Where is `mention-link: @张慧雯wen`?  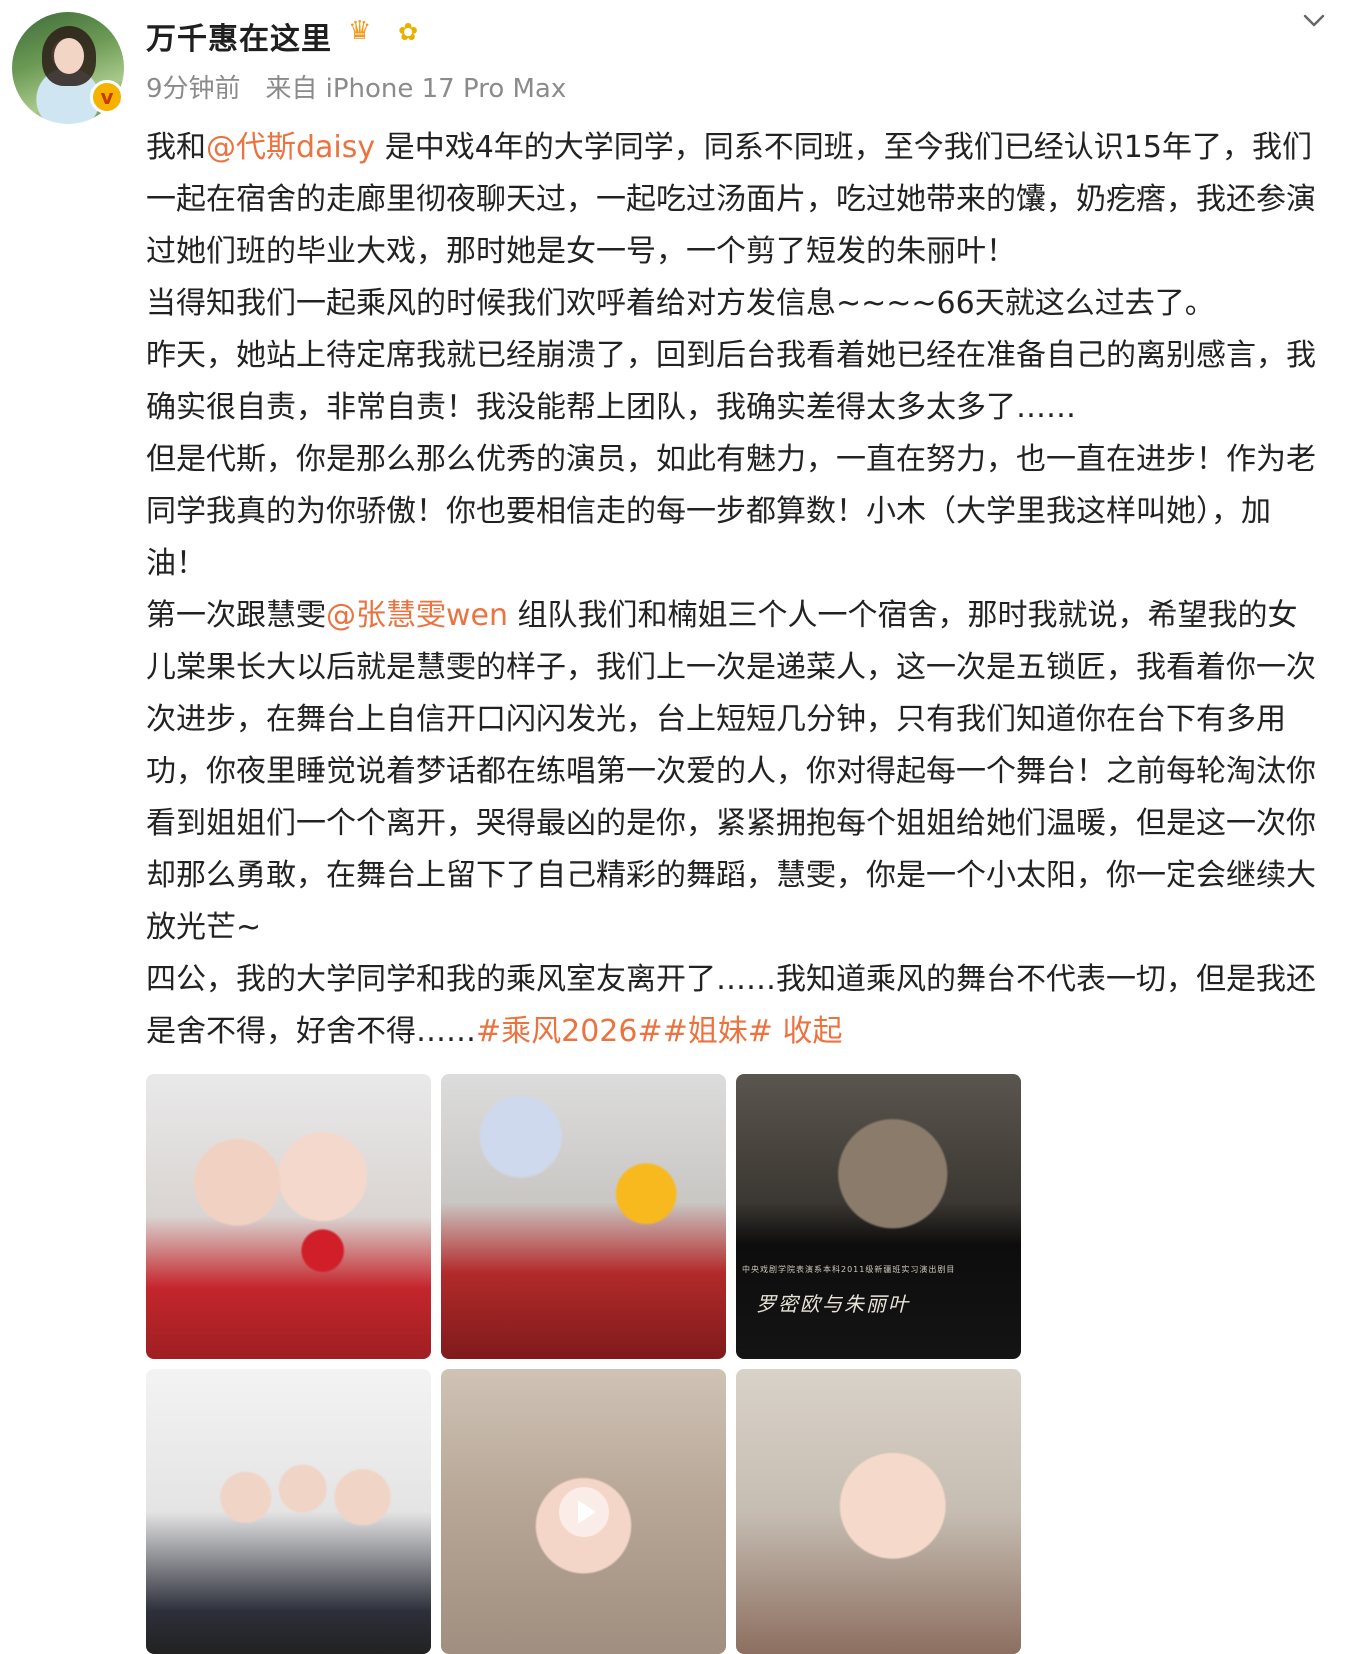
mention-link: @张慧雯wen is located at coordinates (417, 615).